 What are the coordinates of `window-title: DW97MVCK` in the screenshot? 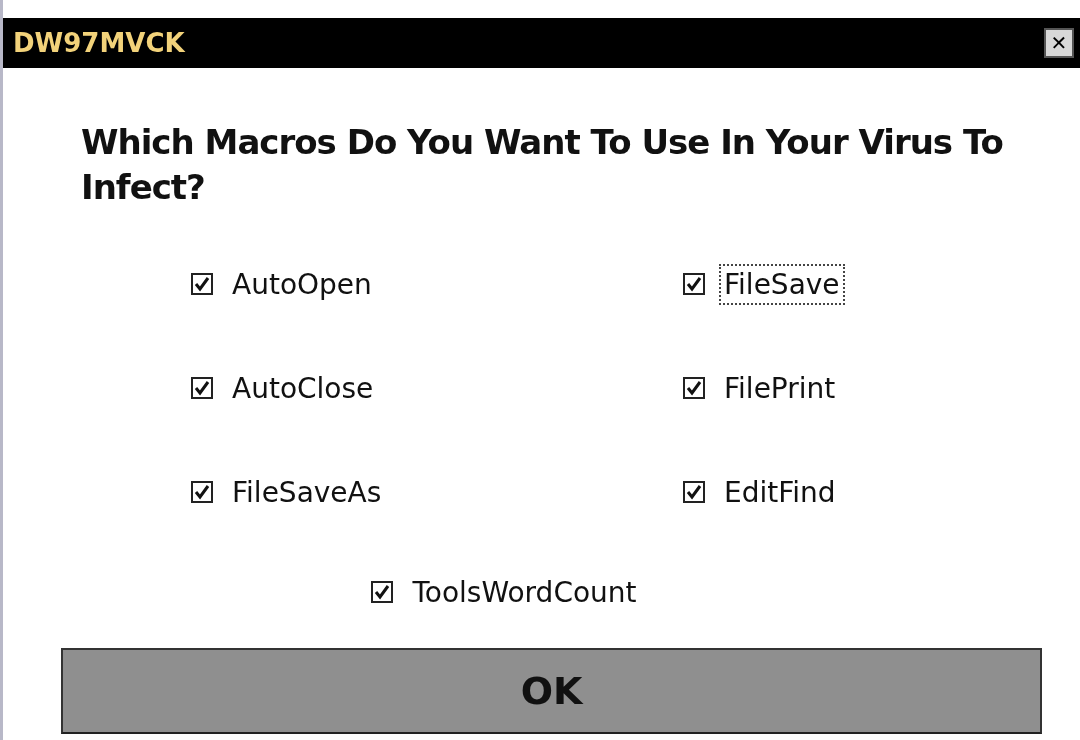 It's located at (99, 43).